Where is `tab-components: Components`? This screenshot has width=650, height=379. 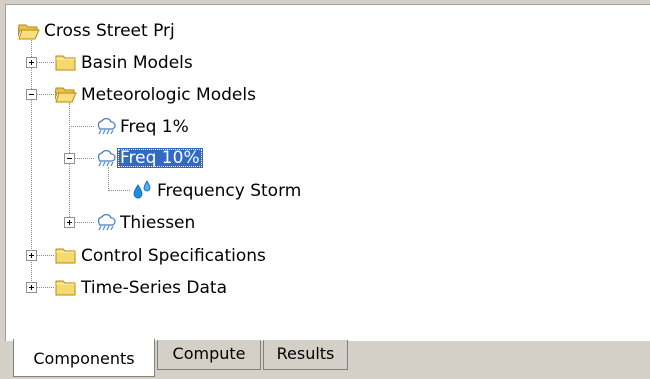
tab-components: Components is located at coordinates (84, 358).